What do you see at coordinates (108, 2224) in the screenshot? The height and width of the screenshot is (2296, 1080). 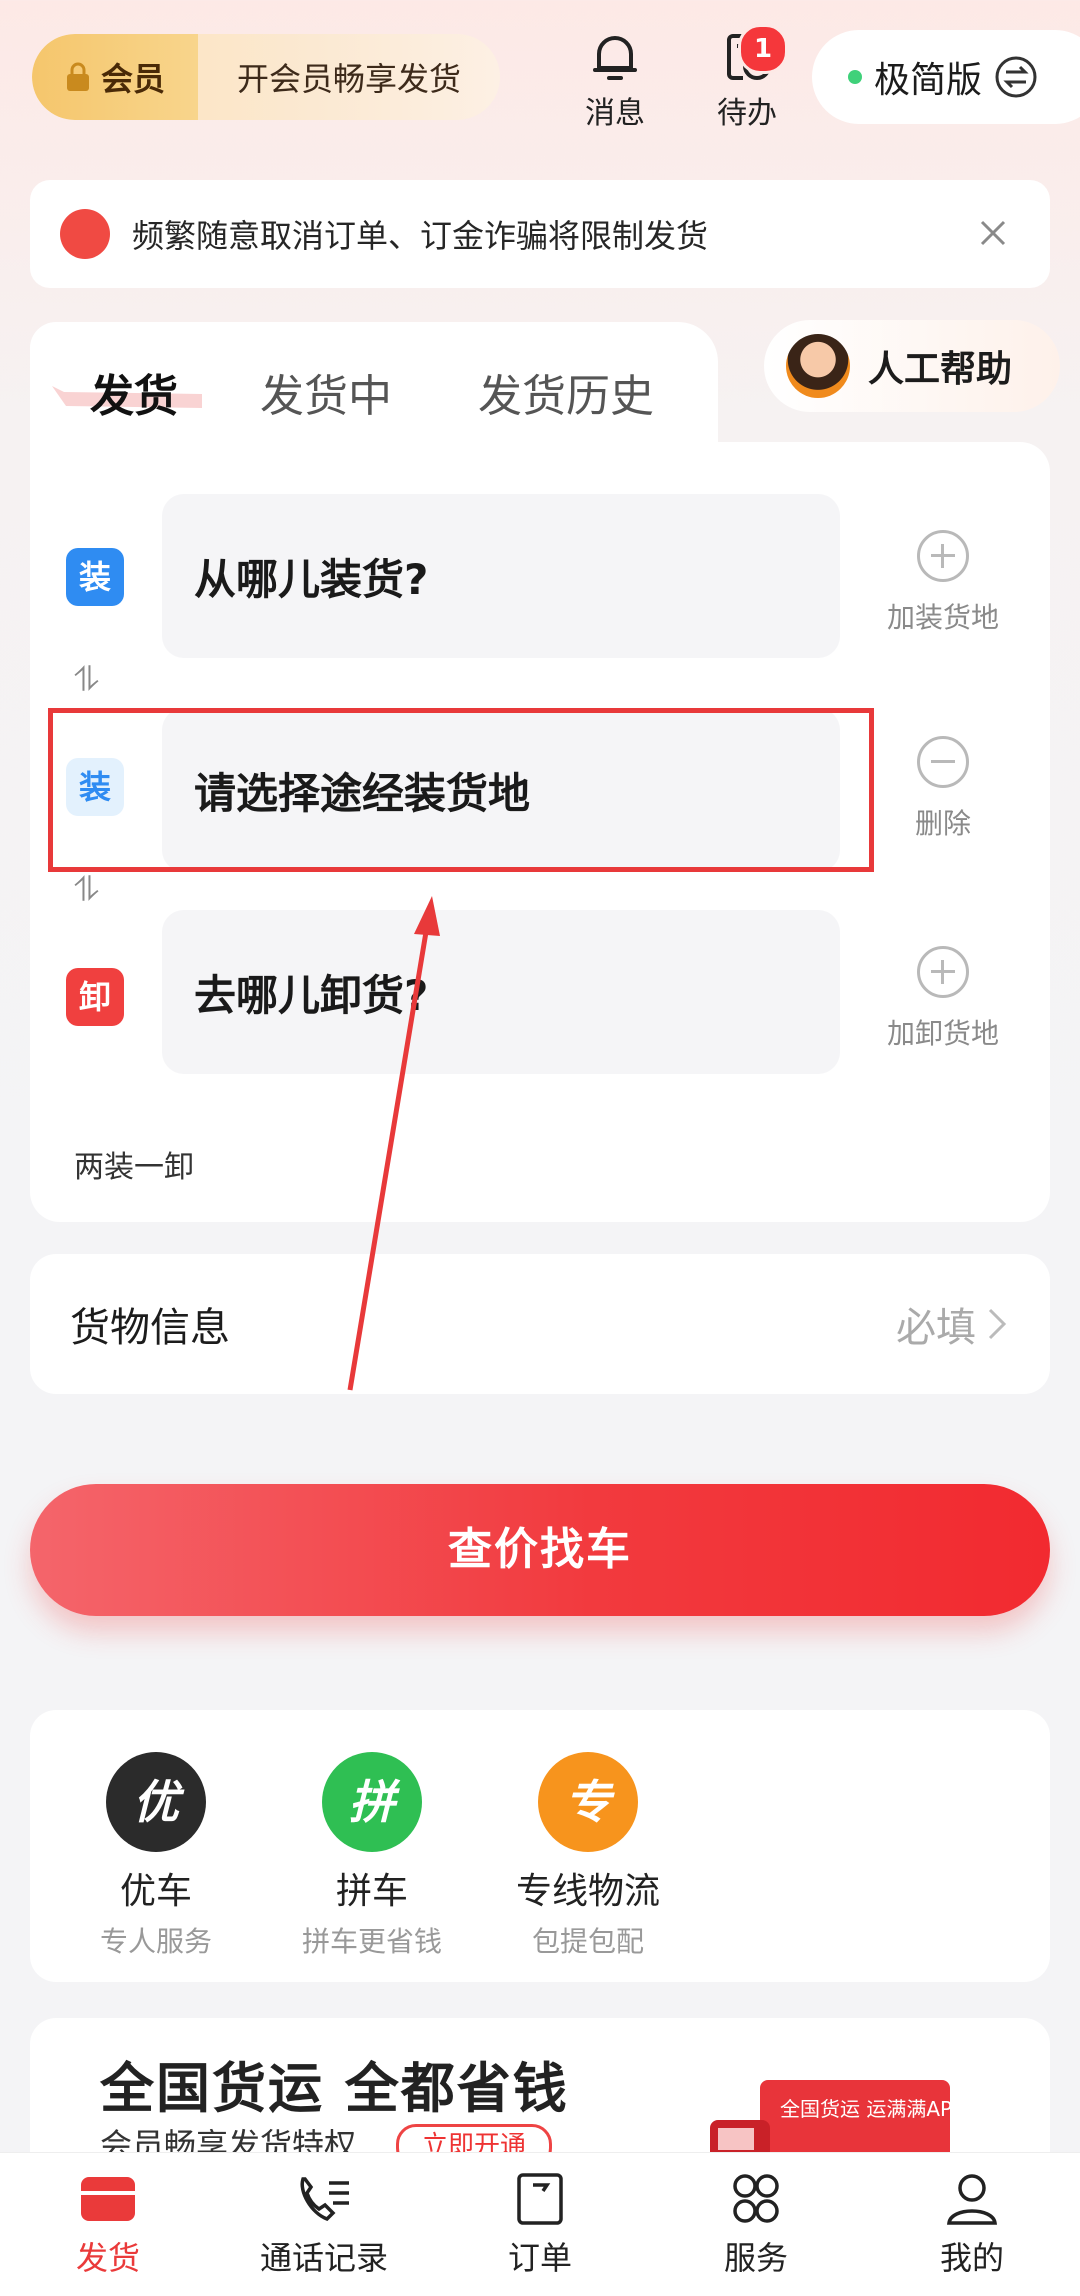 I see `nav-ship: 发货` at bounding box center [108, 2224].